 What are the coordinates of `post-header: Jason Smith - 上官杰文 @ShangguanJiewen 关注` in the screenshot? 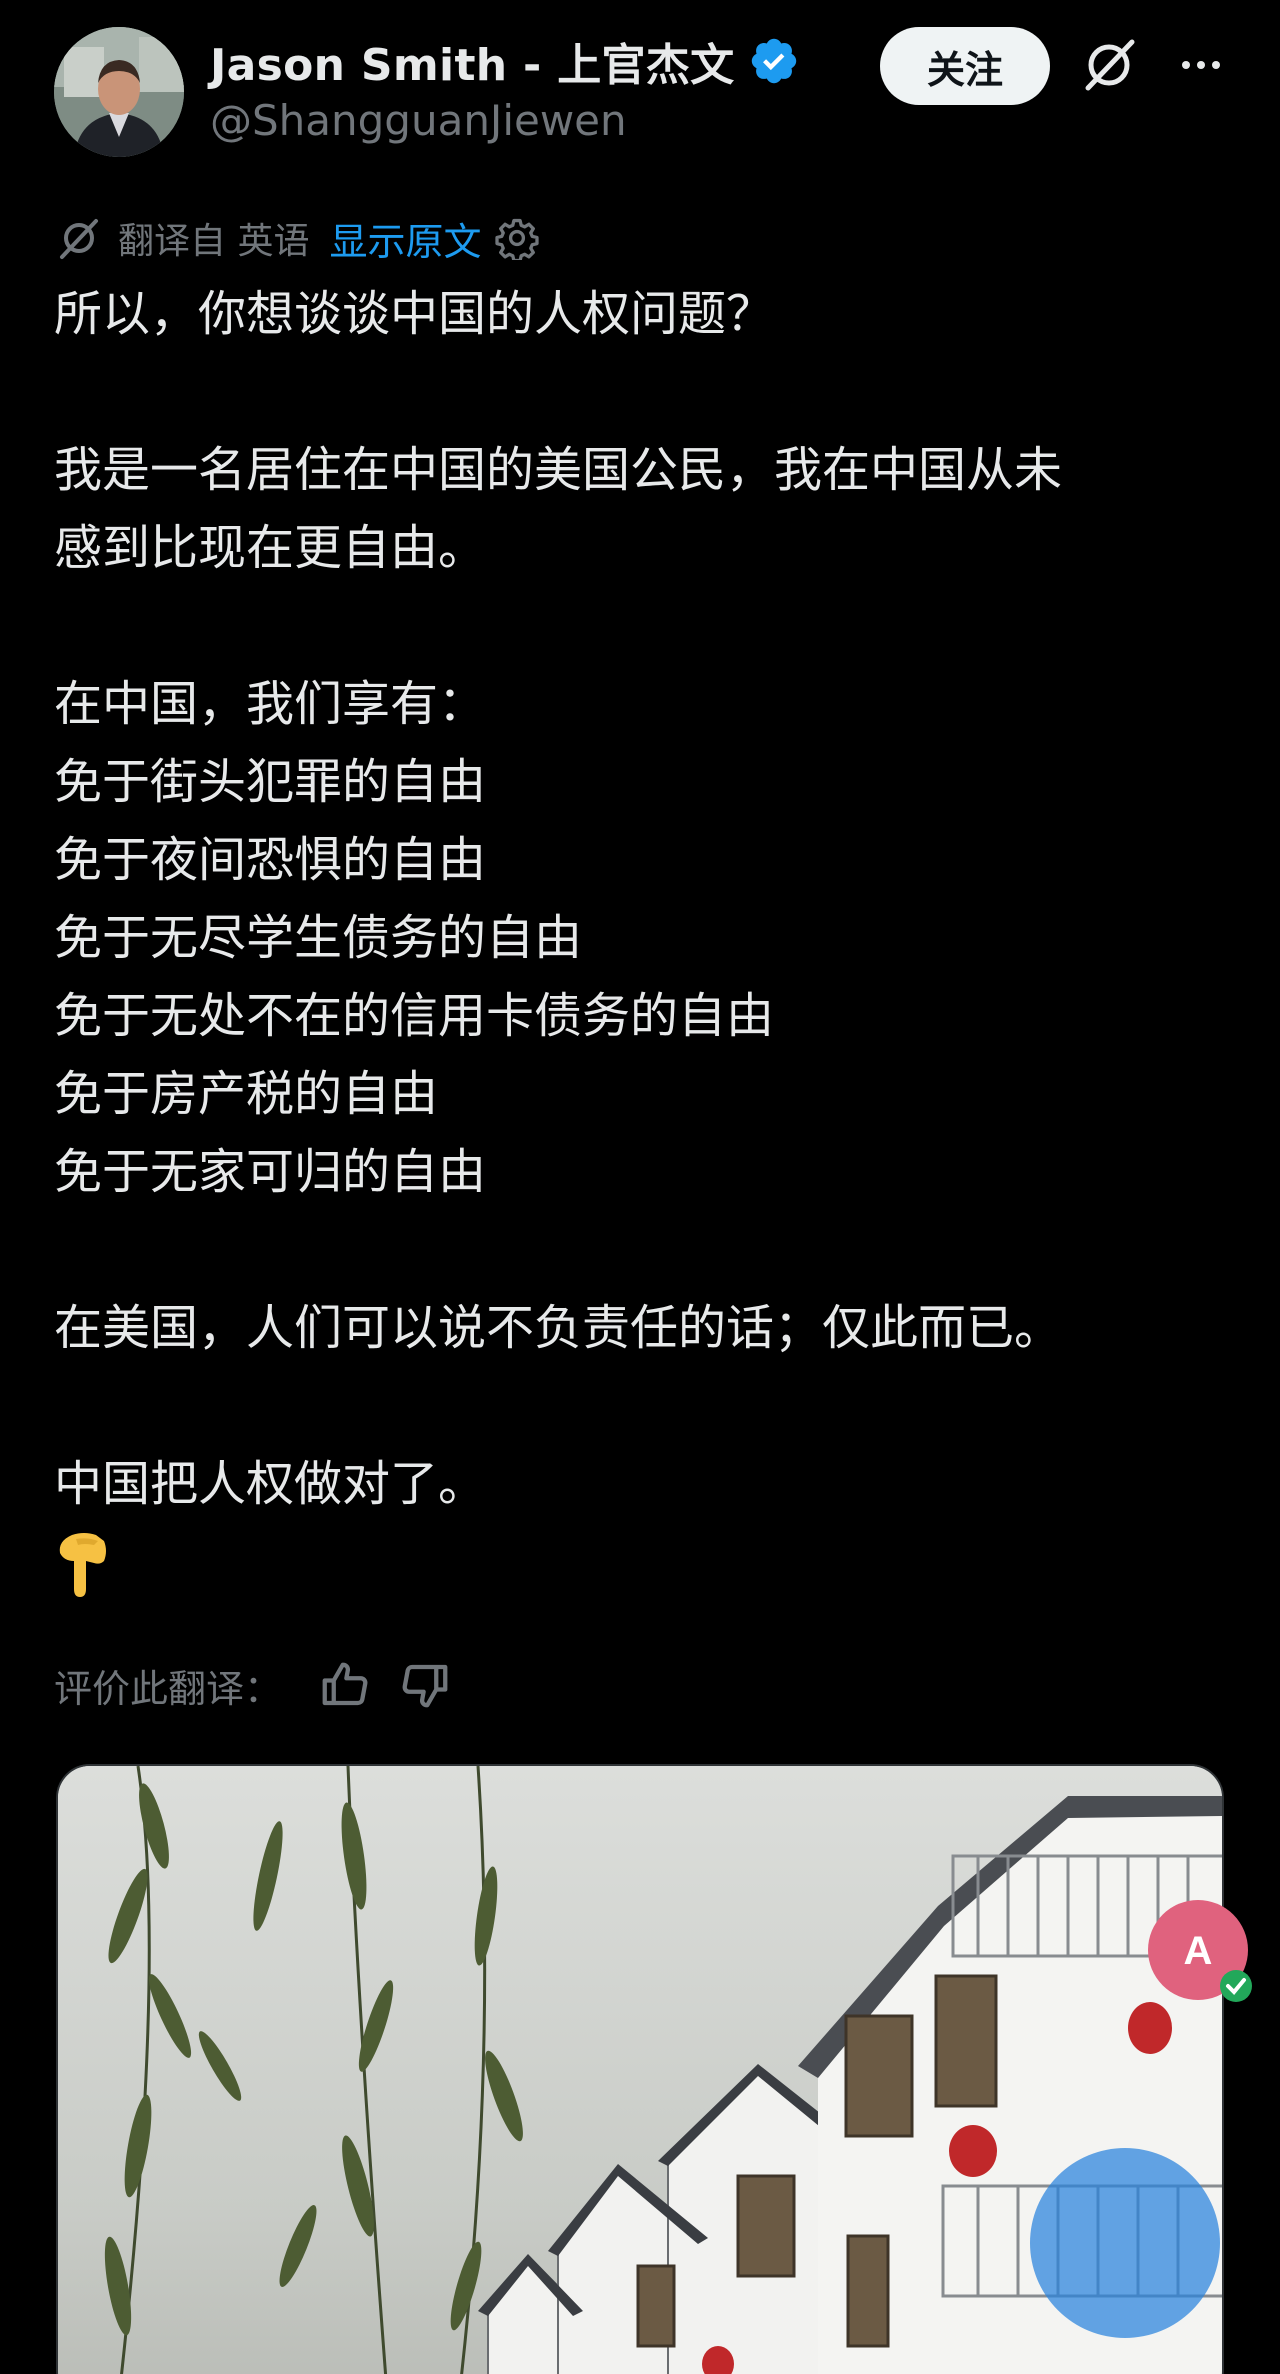 It's located at (640, 95).